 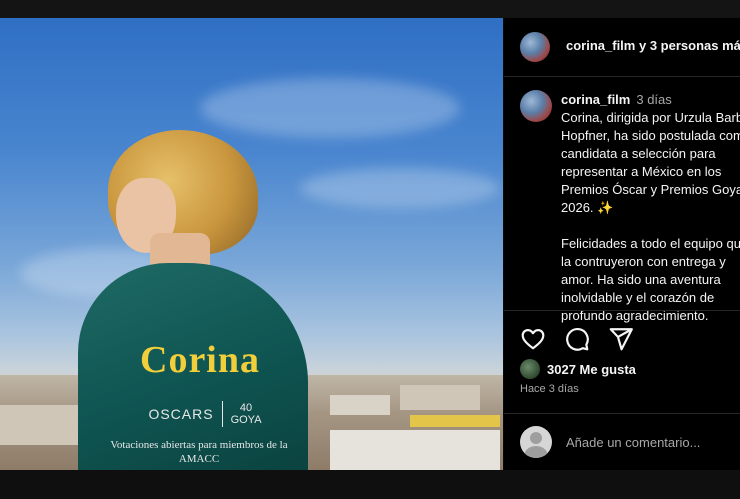 What do you see at coordinates (536, 106) in the screenshot?
I see `caption-avatar` at bounding box center [536, 106].